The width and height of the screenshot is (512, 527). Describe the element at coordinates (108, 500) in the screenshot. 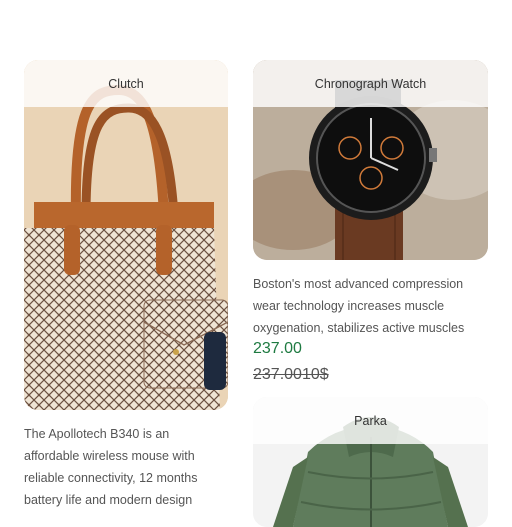

I see `description-line: battery life and modern design` at that location.